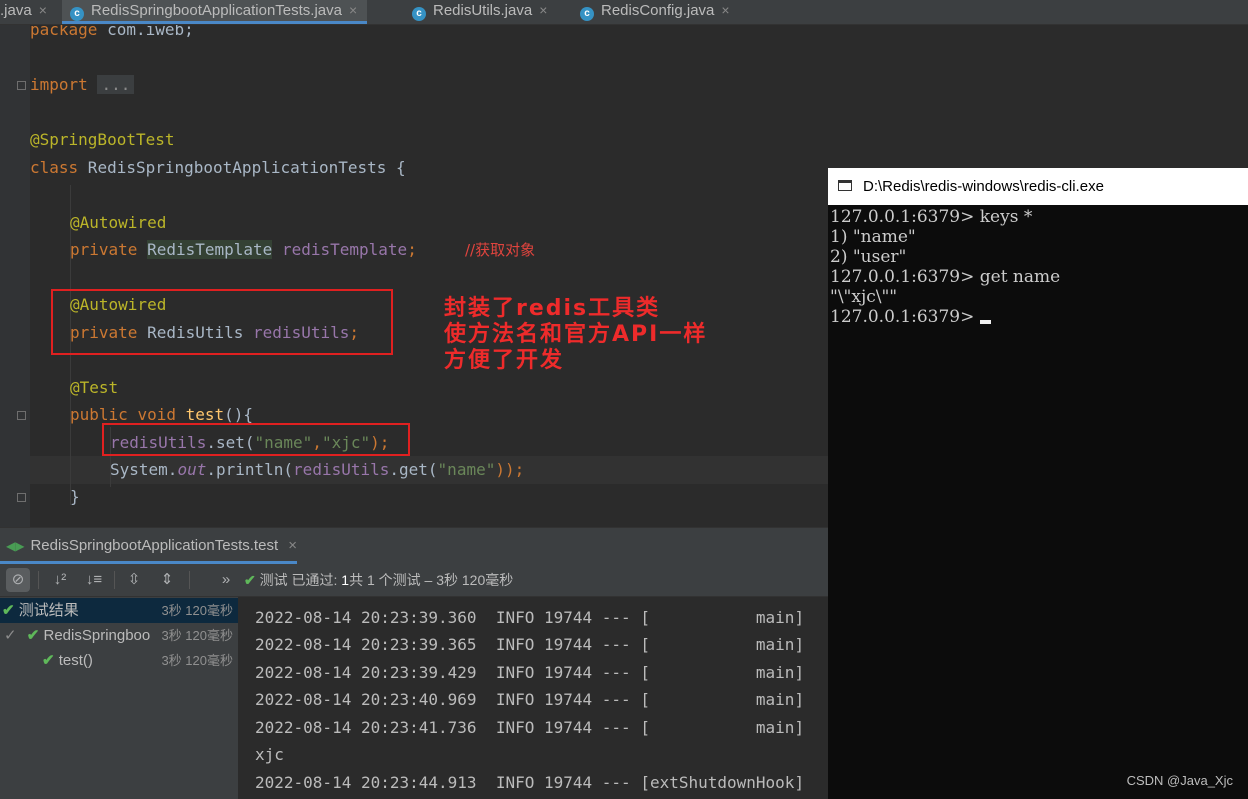  I want to click on code-line-close-brace: }, so click(75, 497).